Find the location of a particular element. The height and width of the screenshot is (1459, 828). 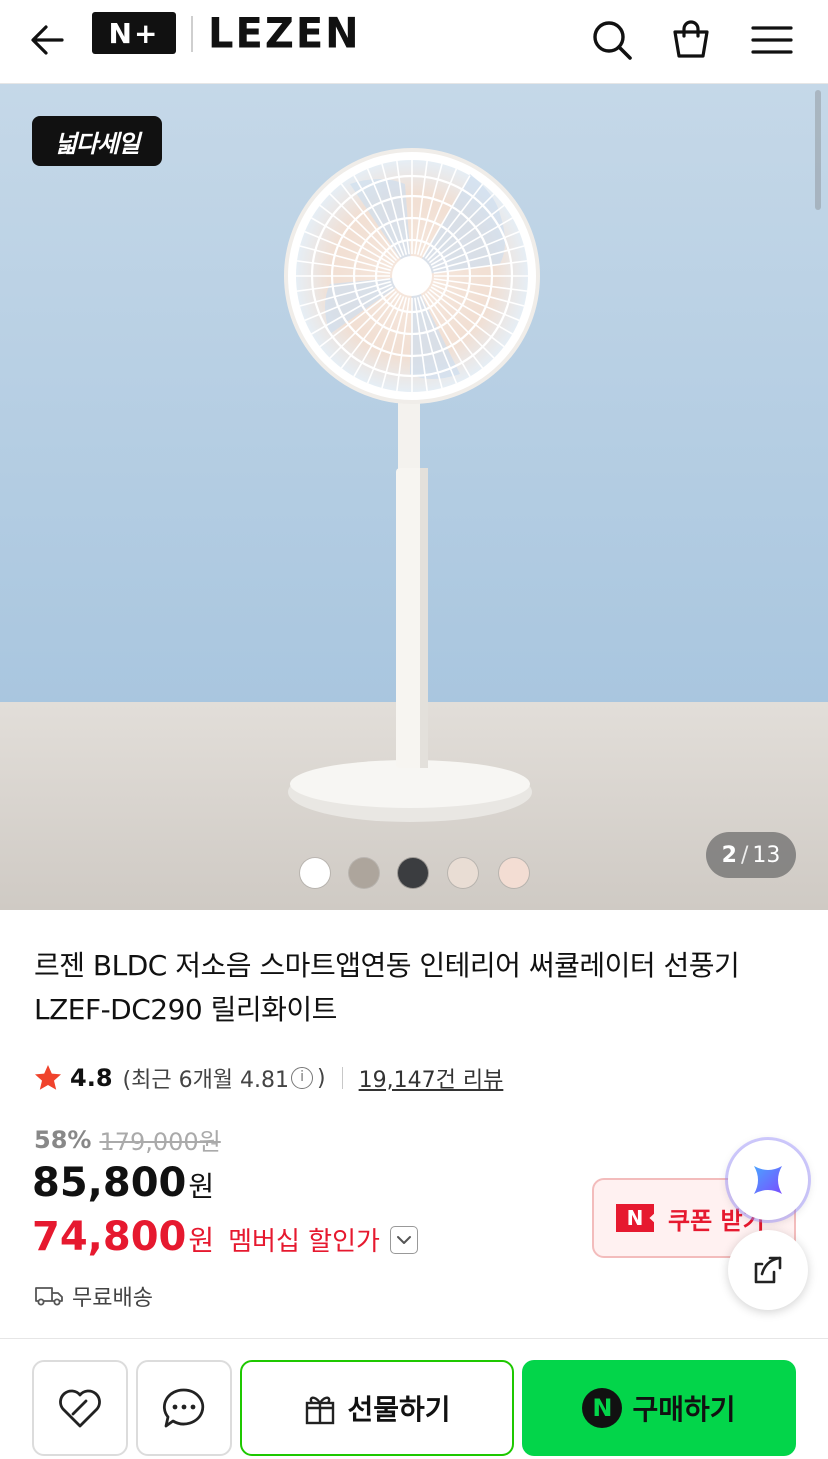

info-icon: i is located at coordinates (302, 1078).